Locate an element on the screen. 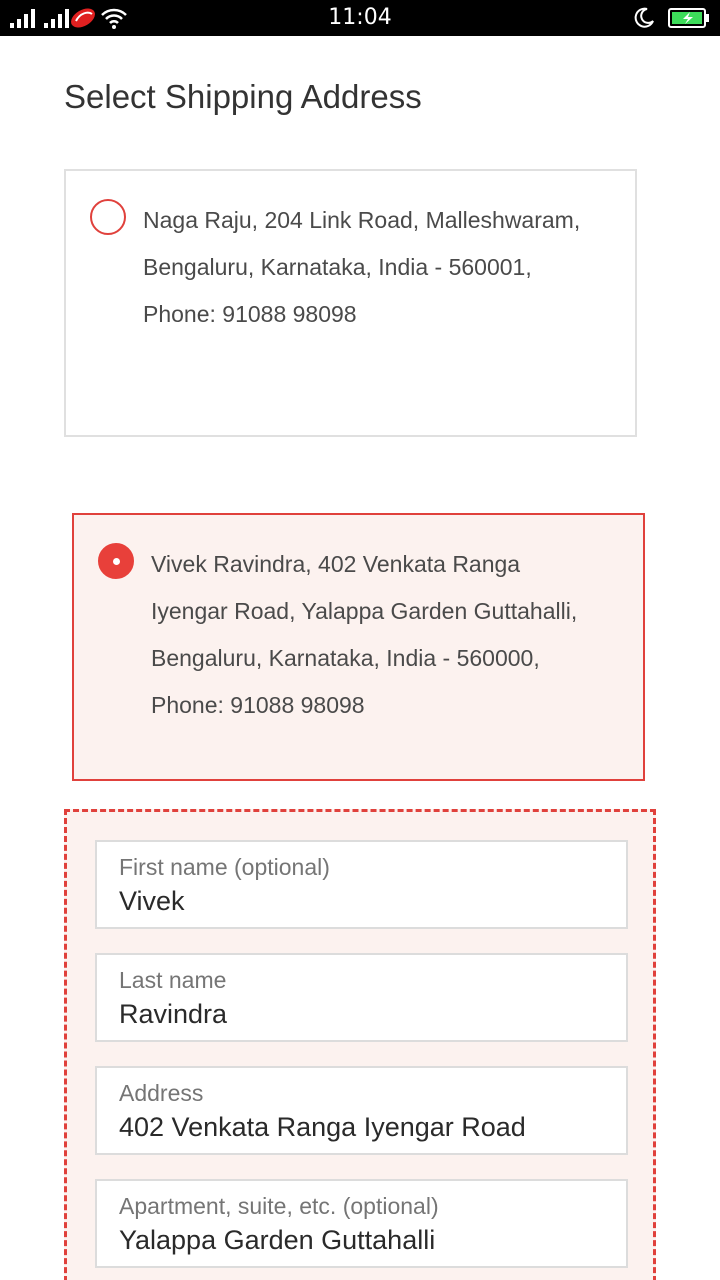 This screenshot has height=1280, width=720. moon-icon is located at coordinates (644, 17).